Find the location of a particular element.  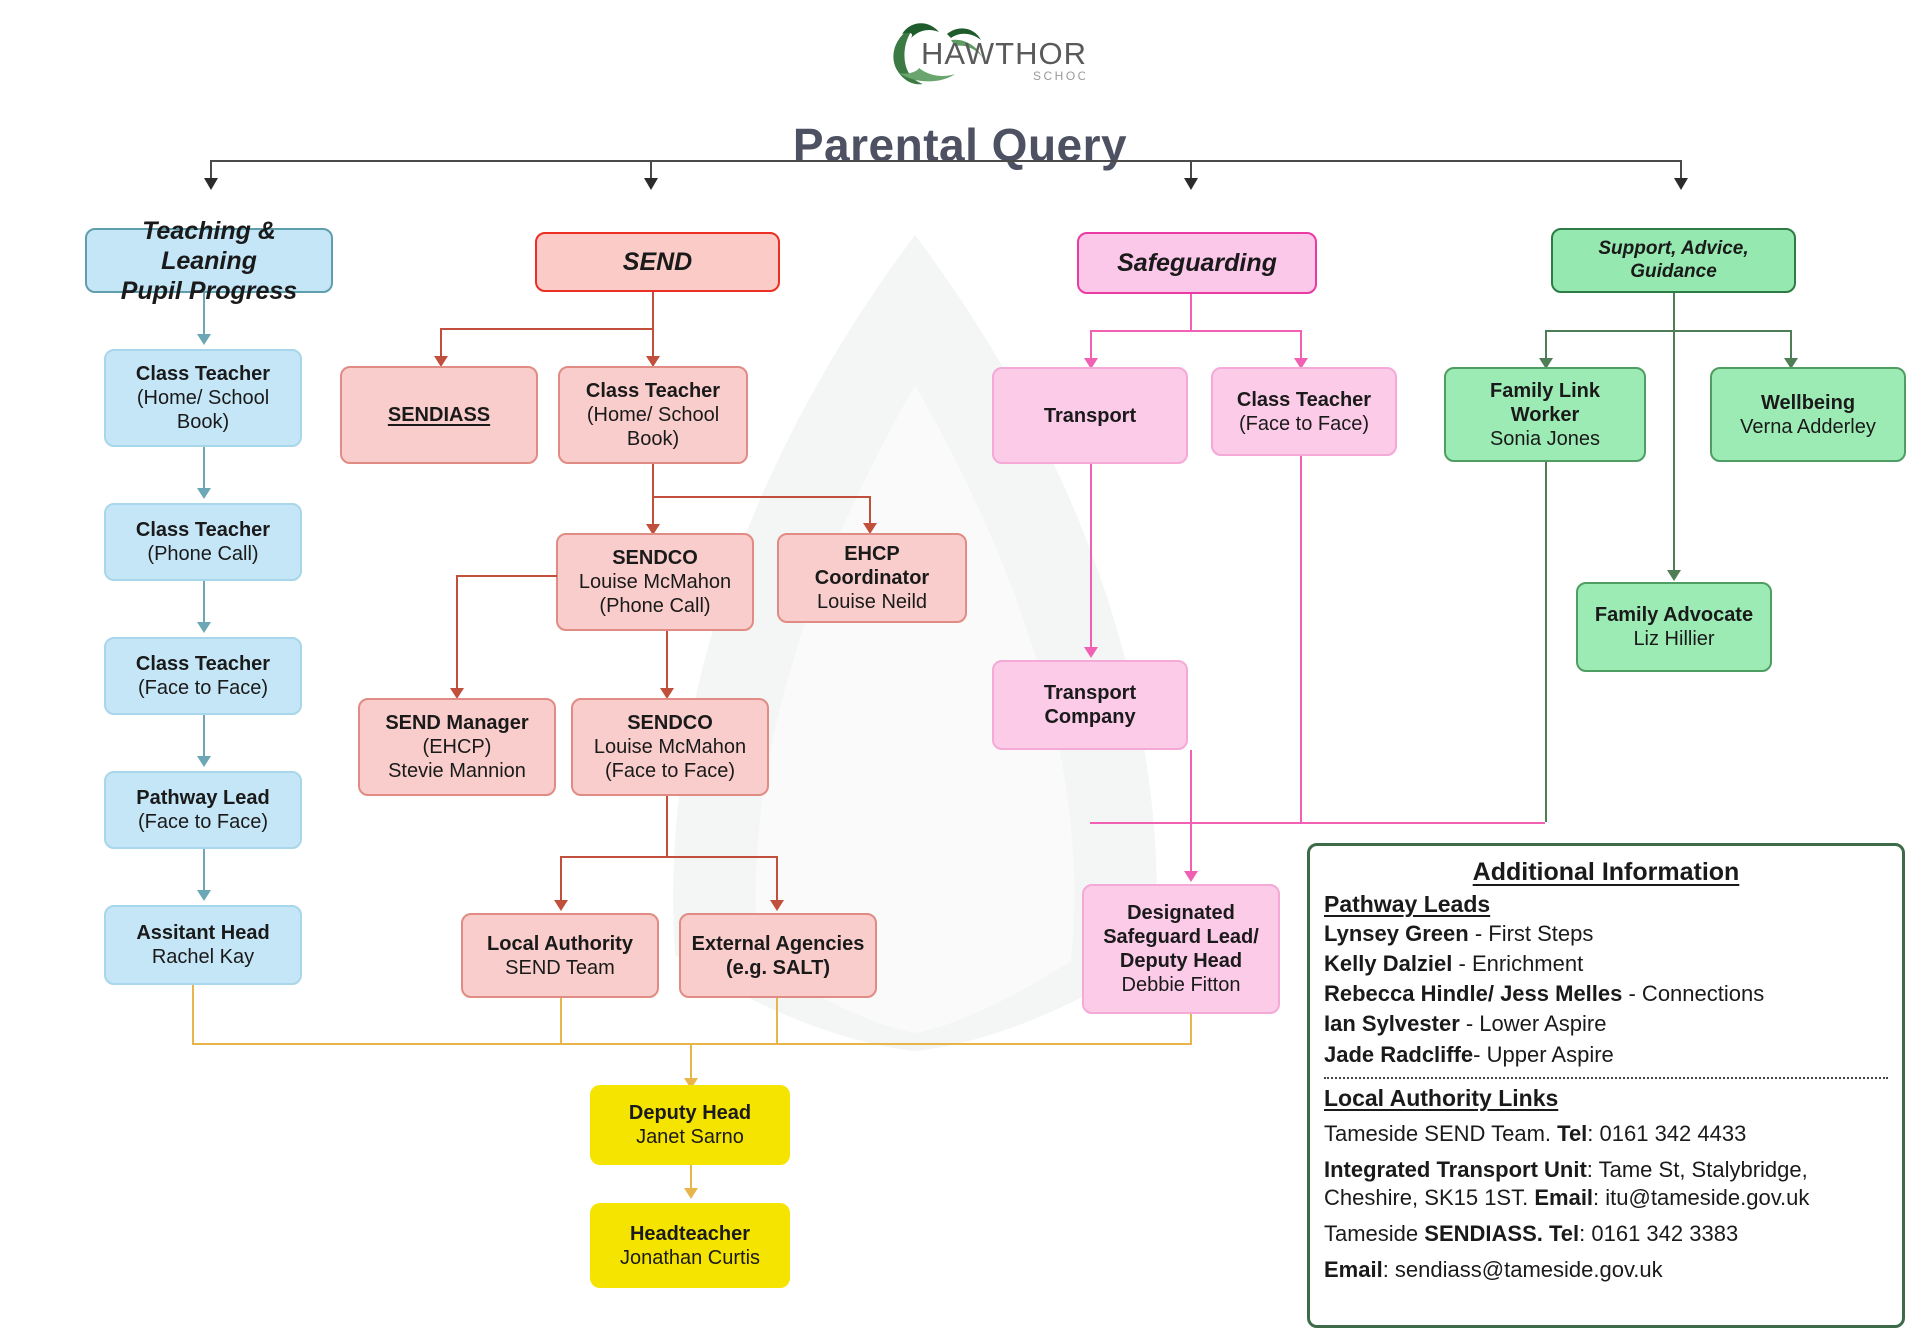

node-title: Family Link is located at coordinates (1545, 390).